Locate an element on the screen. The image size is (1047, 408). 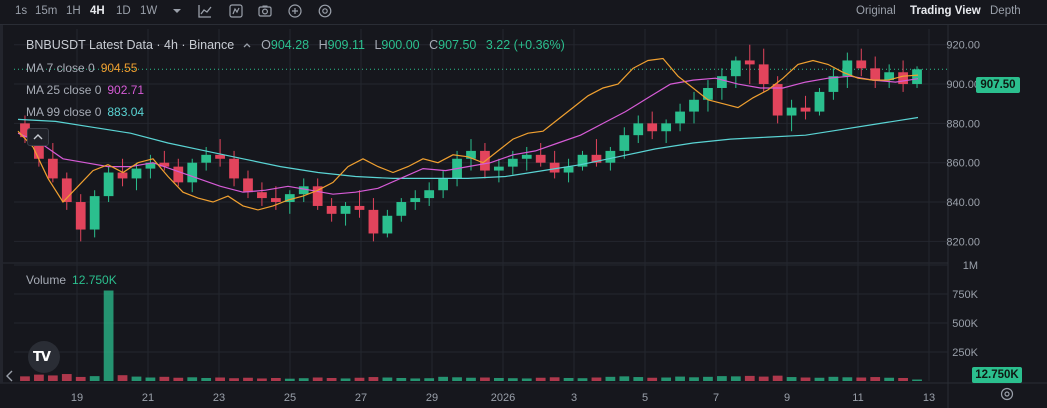
view-depth-tab: Depth is located at coordinates (1005, 11).